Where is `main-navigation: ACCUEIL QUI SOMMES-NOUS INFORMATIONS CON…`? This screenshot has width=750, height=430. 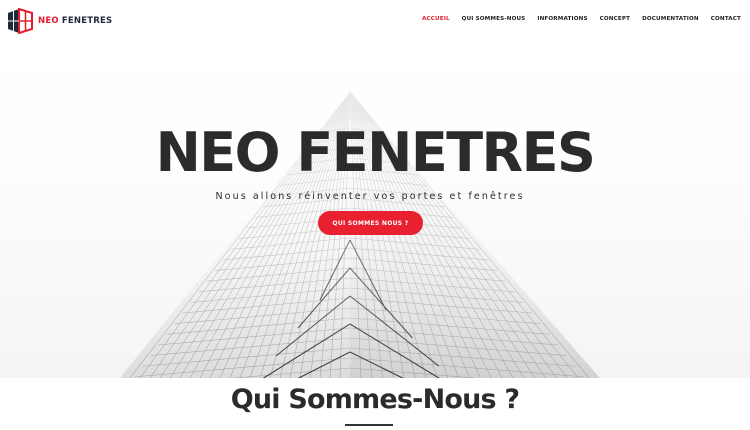 main-navigation: ACCUEIL QUI SOMMES-NOUS INFORMATIONS CON… is located at coordinates (581, 19).